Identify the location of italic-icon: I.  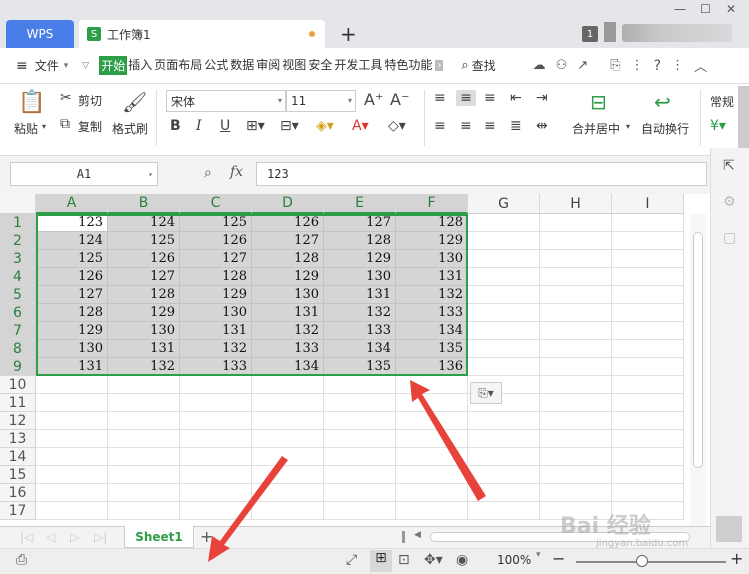
(199, 126).